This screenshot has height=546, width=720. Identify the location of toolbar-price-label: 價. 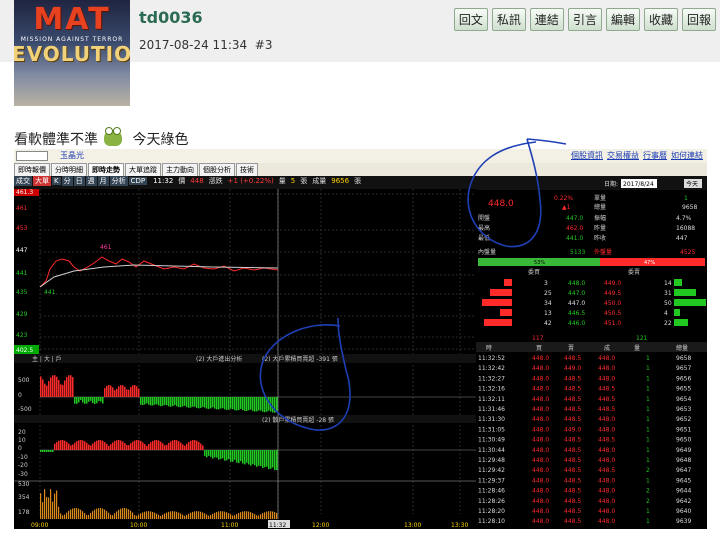
(182, 181).